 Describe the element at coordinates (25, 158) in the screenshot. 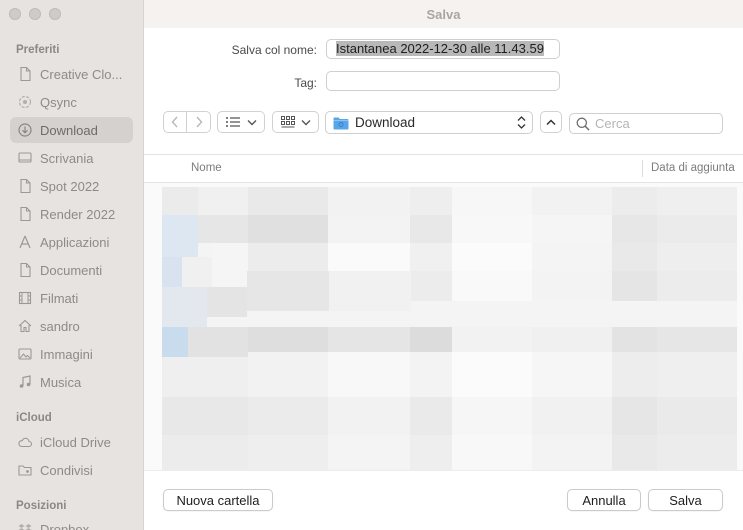

I see `desktop-icon` at that location.